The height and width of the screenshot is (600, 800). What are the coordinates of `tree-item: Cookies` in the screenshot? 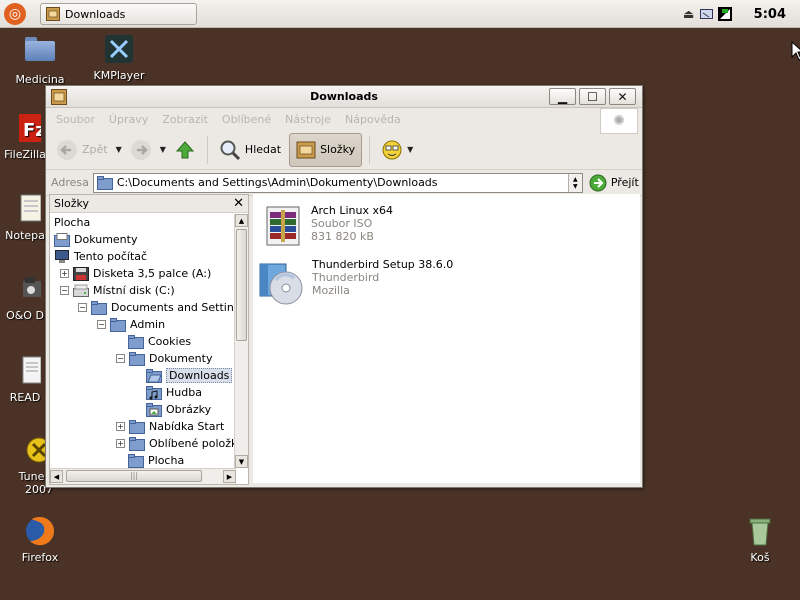 It's located at (159, 341).